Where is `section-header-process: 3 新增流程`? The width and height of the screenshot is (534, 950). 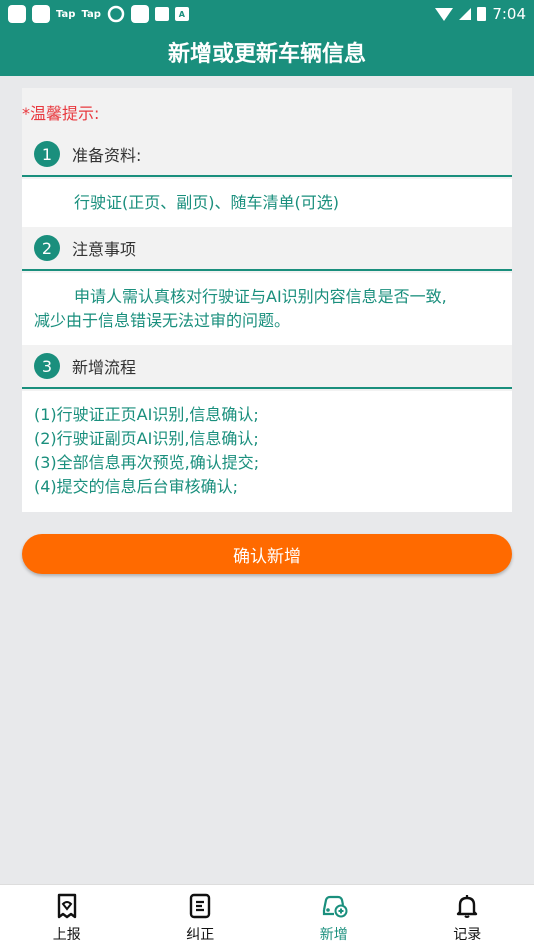 section-header-process: 3 新增流程 is located at coordinates (267, 367).